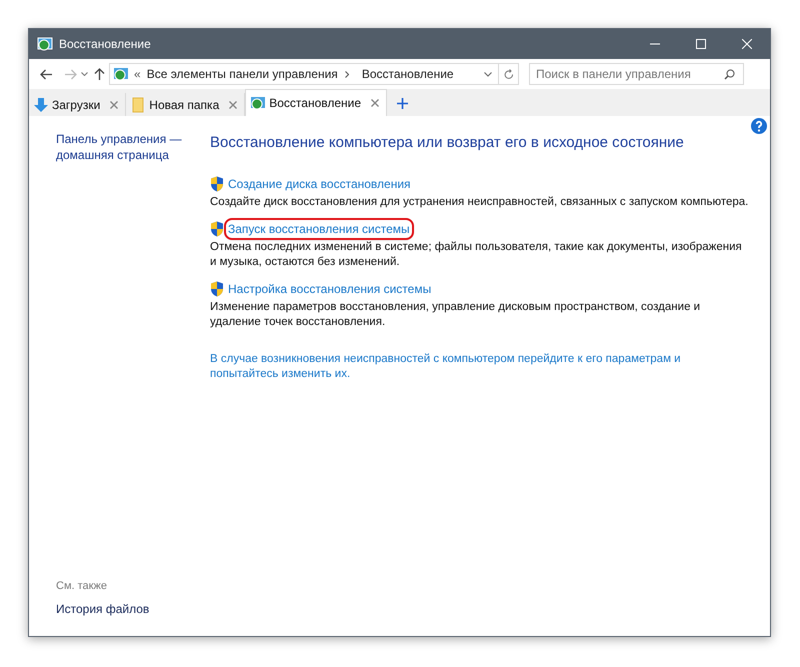 The image size is (800, 667). What do you see at coordinates (447, 143) in the screenshot?
I see `page-heading: Восстановление компьютера или возврат его в исходное состояние` at bounding box center [447, 143].